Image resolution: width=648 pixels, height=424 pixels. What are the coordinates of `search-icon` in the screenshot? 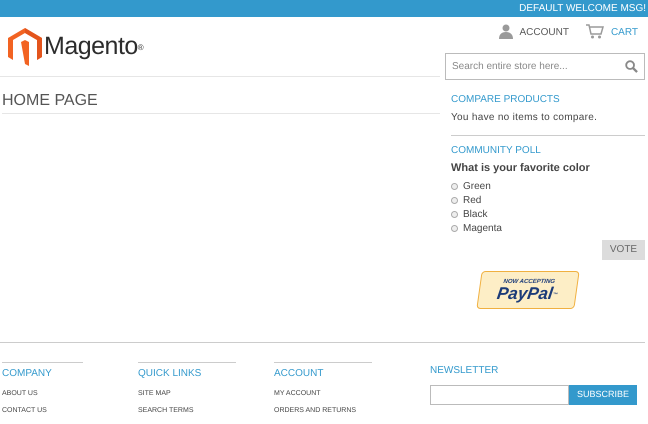 It's located at (631, 66).